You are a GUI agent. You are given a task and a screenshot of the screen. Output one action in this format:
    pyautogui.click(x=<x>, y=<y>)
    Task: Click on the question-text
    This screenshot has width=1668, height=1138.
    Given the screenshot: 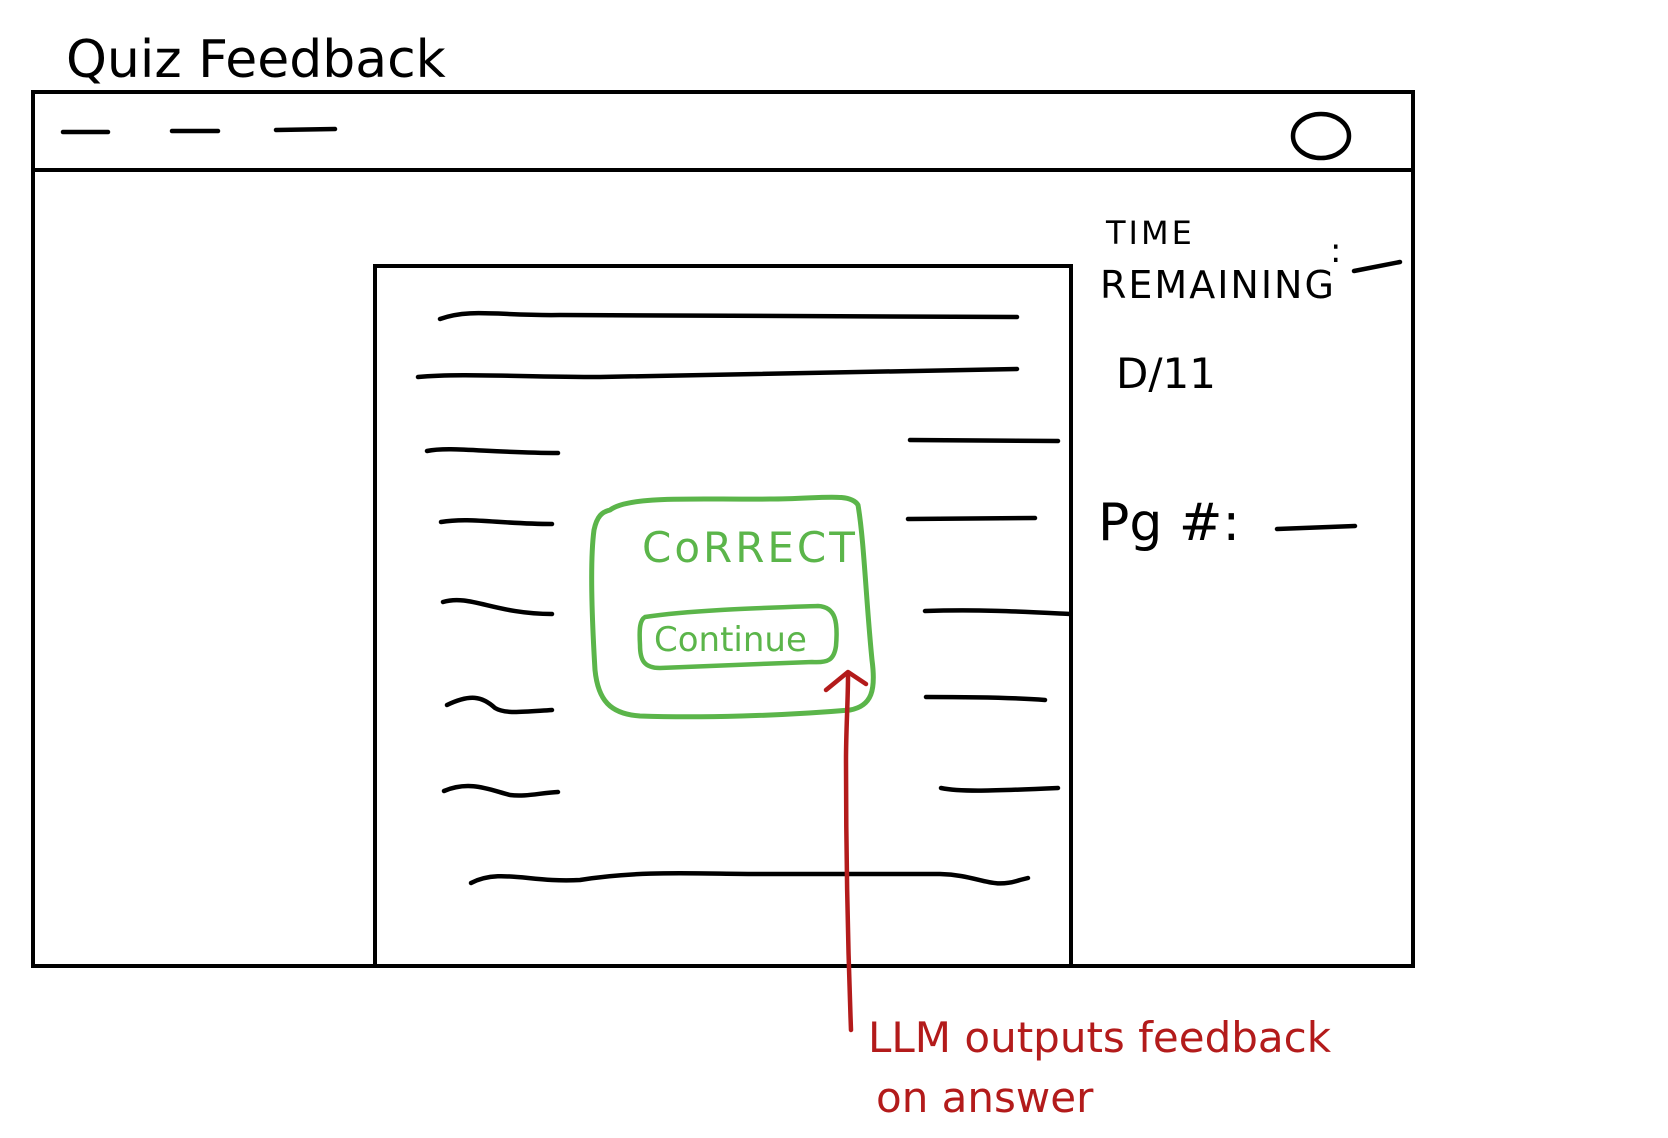 What is the action you would take?
    pyautogui.click(x=717, y=345)
    